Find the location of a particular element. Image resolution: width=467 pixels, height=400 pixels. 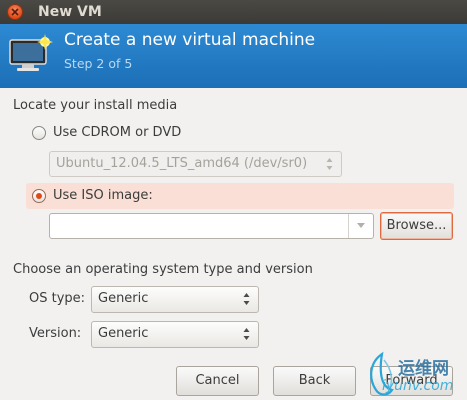

cdrom-radio-label: Use CDROM or DVD is located at coordinates (117, 133).